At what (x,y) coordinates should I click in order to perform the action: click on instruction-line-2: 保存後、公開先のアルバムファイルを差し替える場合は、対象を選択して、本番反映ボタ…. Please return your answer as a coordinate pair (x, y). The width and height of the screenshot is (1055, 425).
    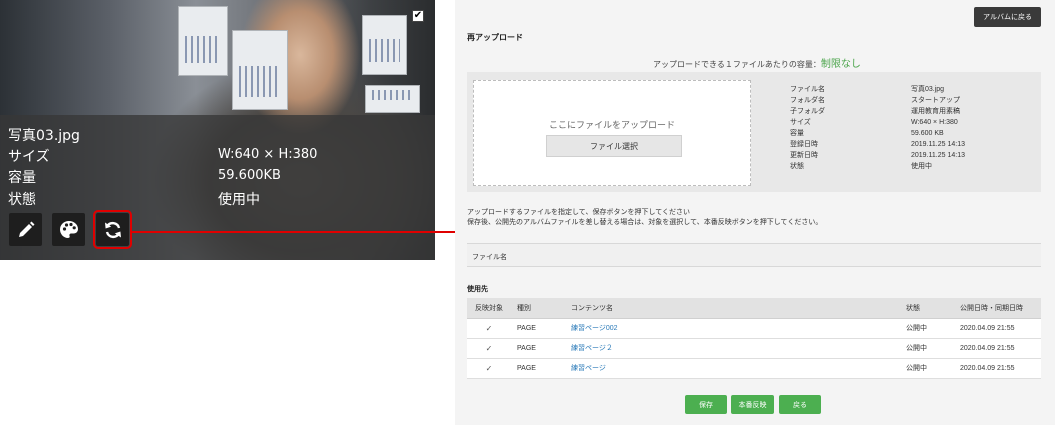
    Looking at the image, I should click on (645, 222).